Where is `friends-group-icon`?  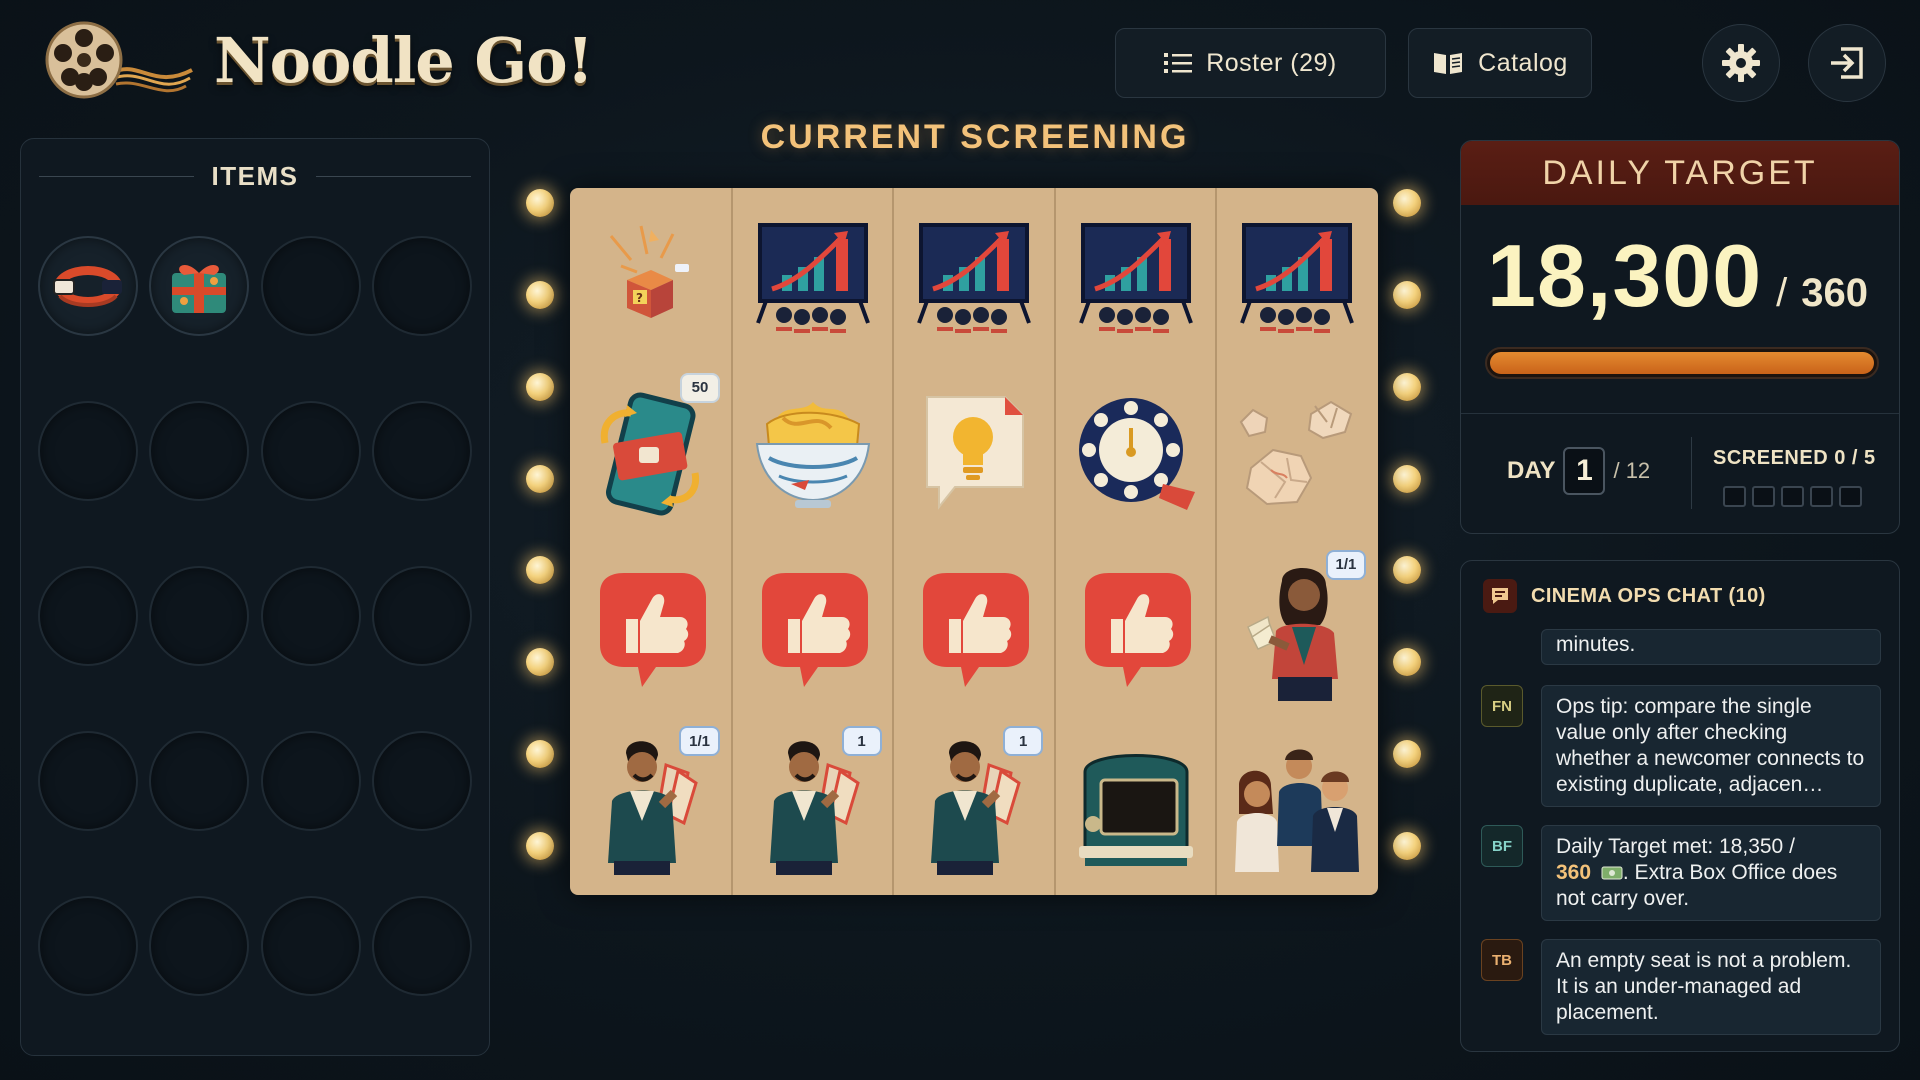
friends-group-icon is located at coordinates (1297, 806).